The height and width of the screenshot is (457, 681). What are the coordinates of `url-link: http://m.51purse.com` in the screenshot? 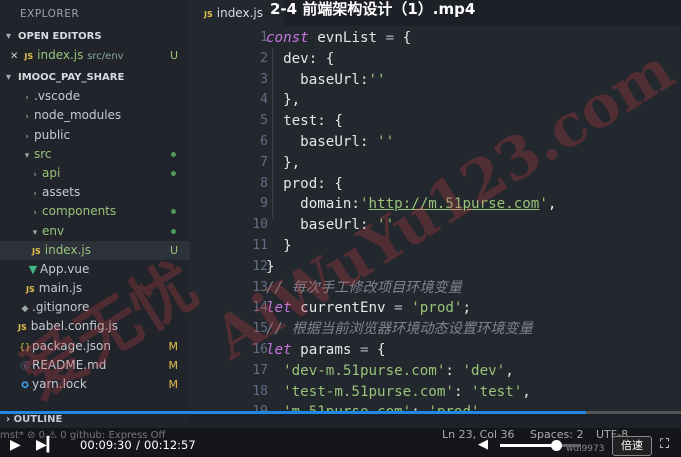 It's located at (454, 204).